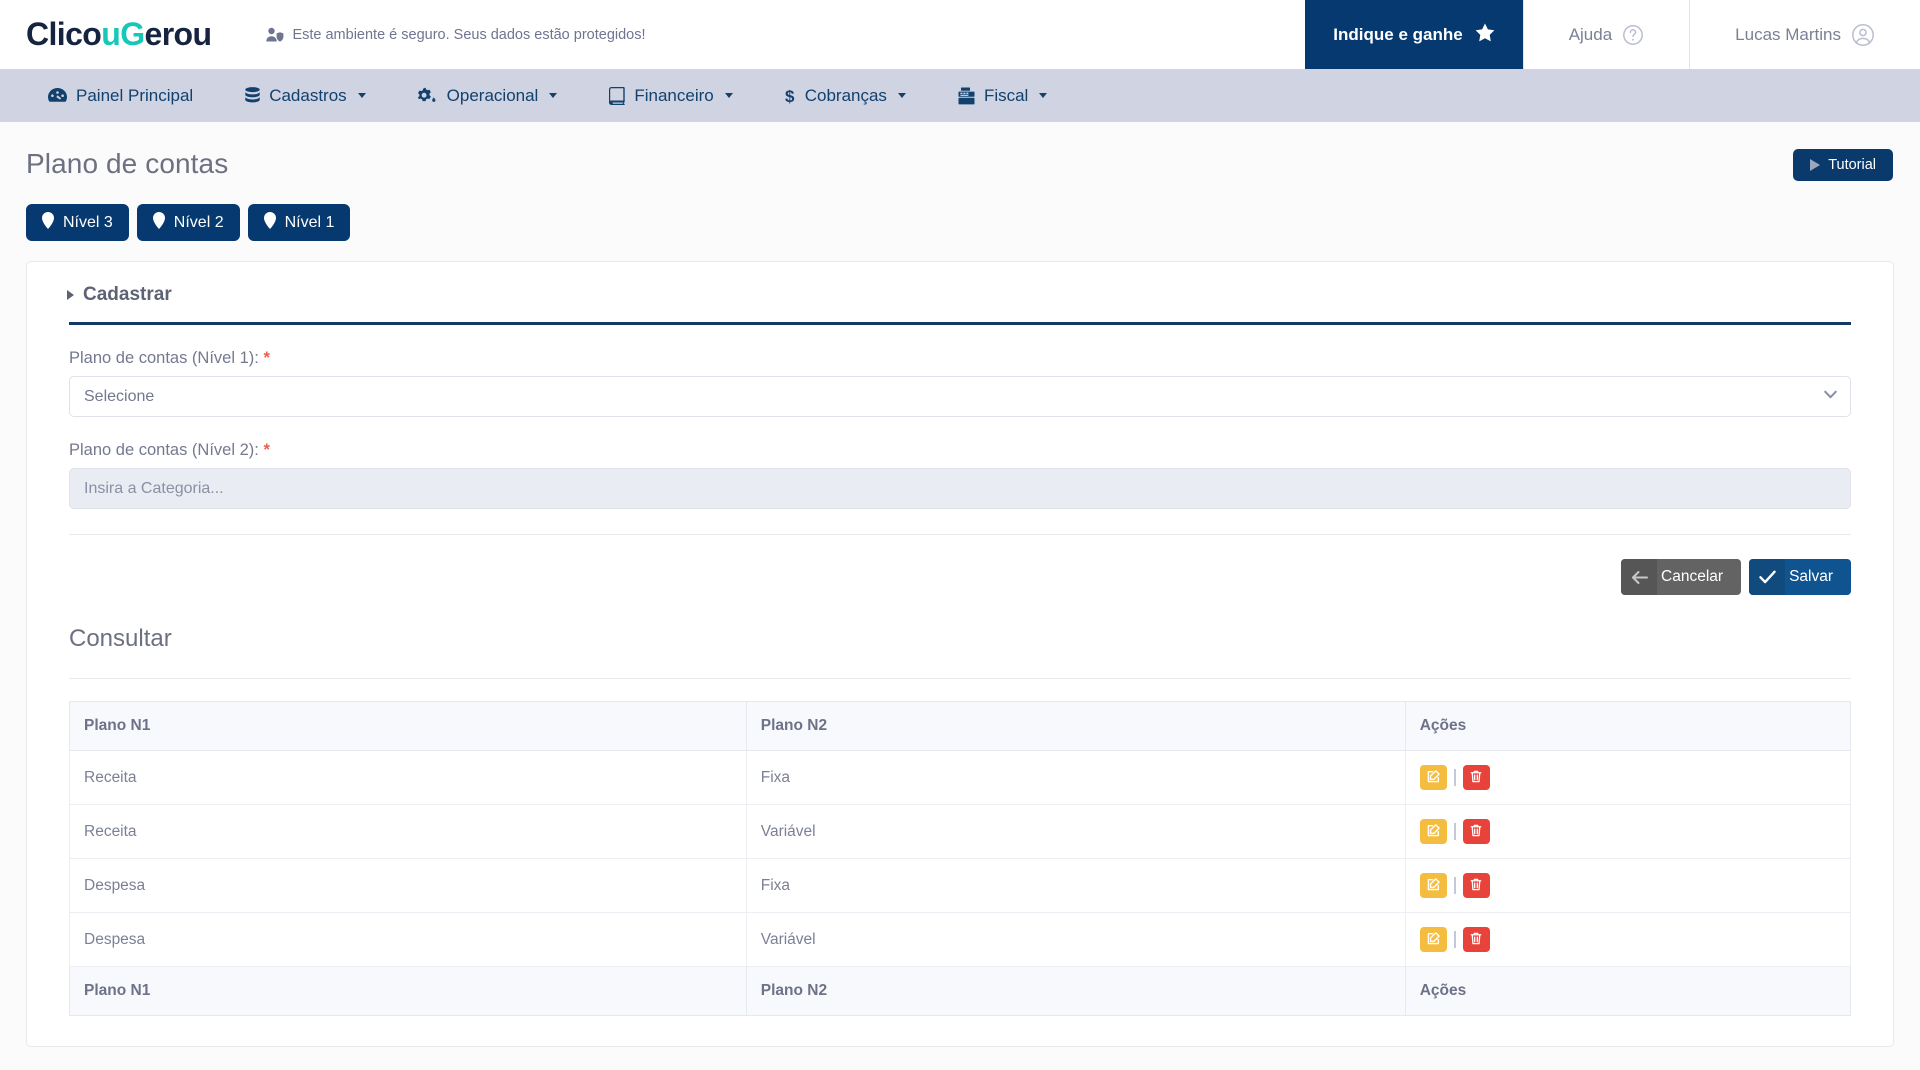  I want to click on level2-label-text: Plano de contas (Nível 2):, so click(164, 450).